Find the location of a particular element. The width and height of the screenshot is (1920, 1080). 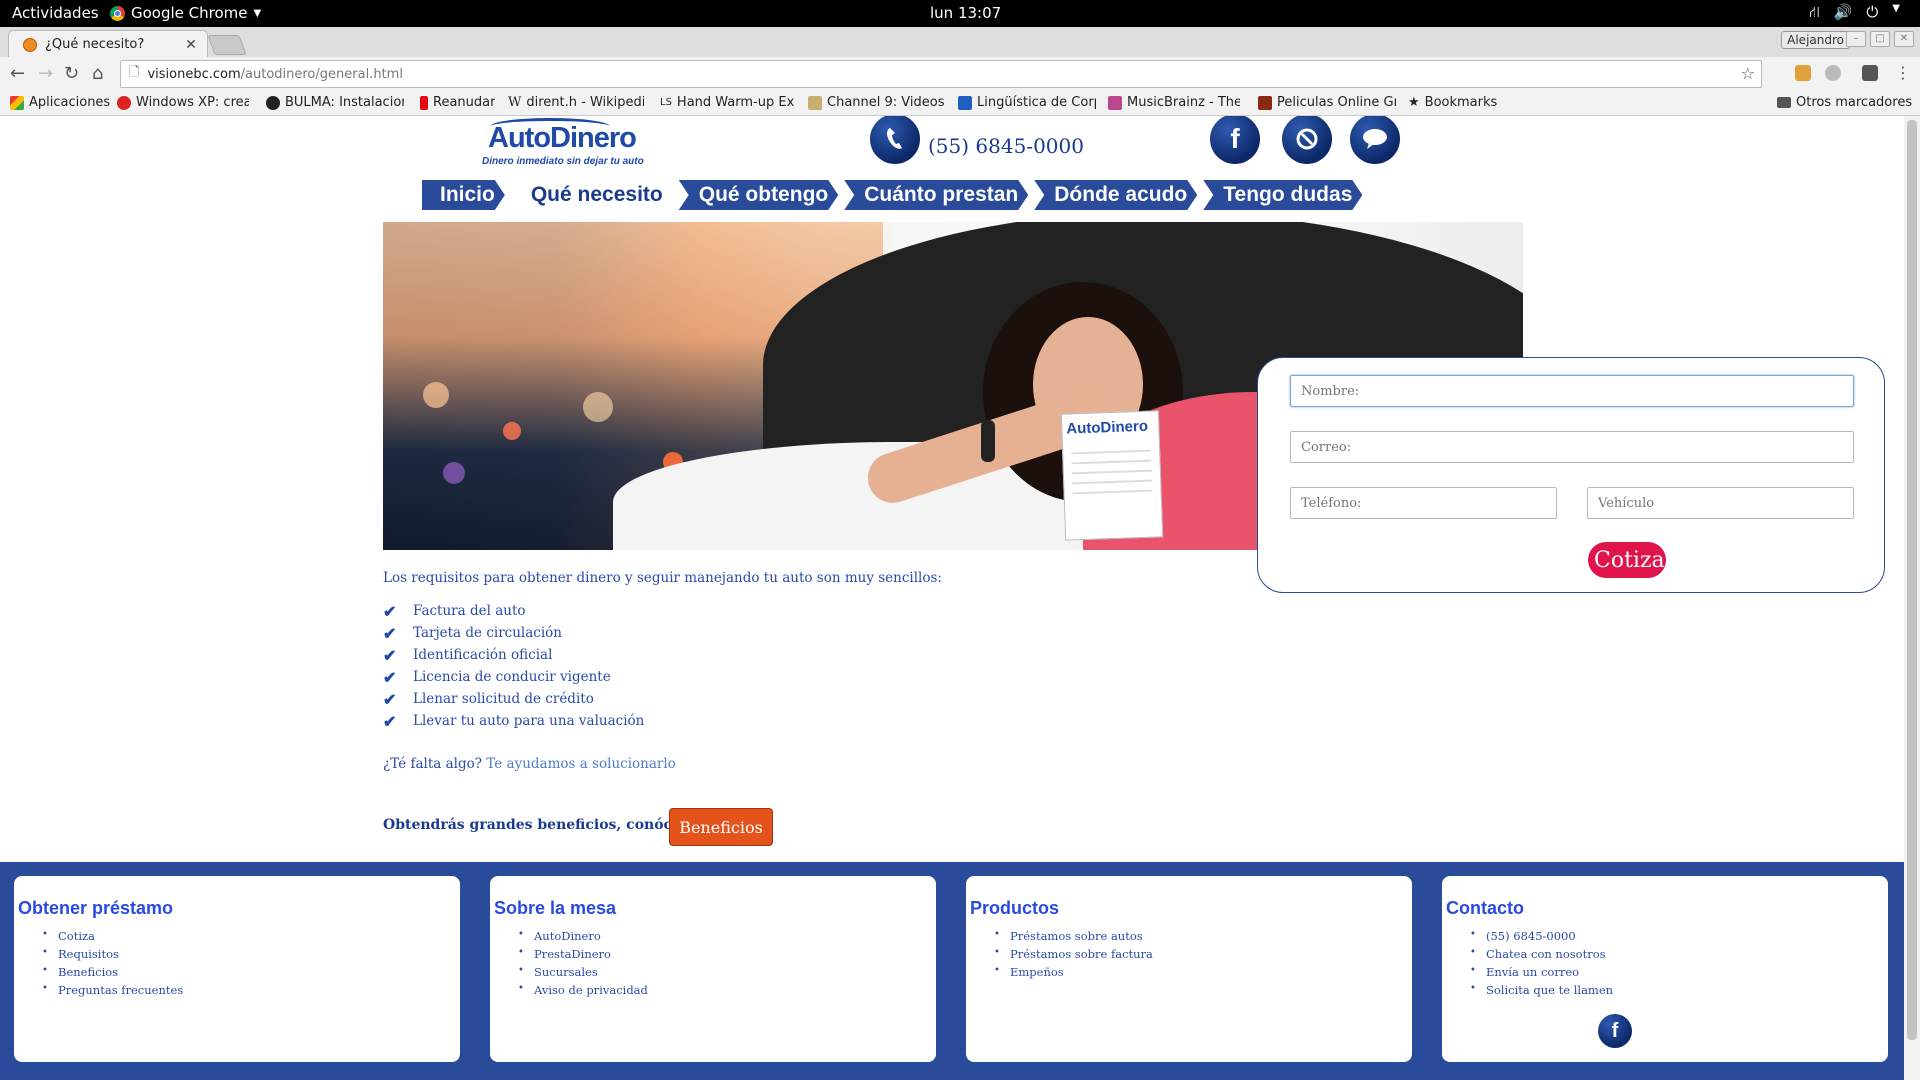

netflix-icon is located at coordinates (424, 102).